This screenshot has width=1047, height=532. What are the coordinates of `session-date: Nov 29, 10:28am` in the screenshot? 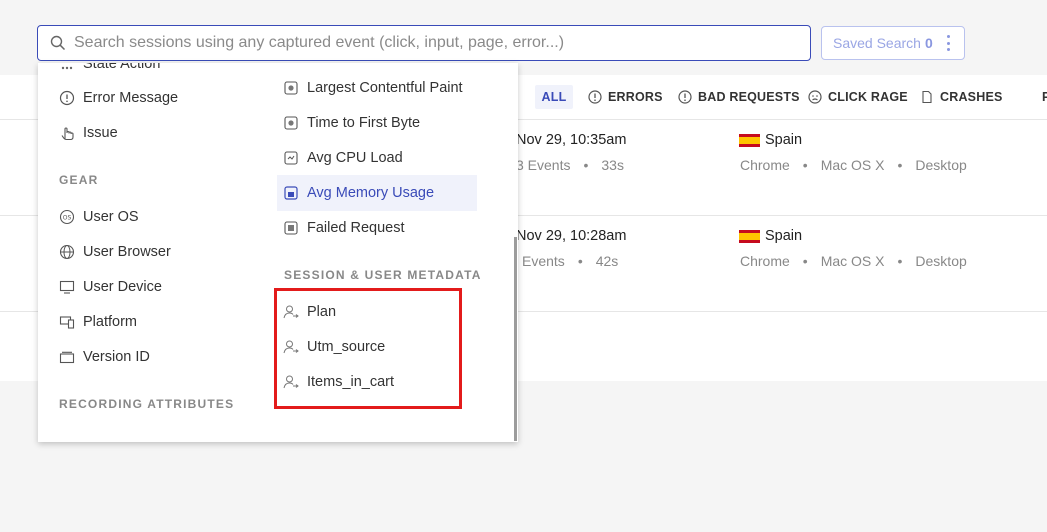 It's located at (571, 236).